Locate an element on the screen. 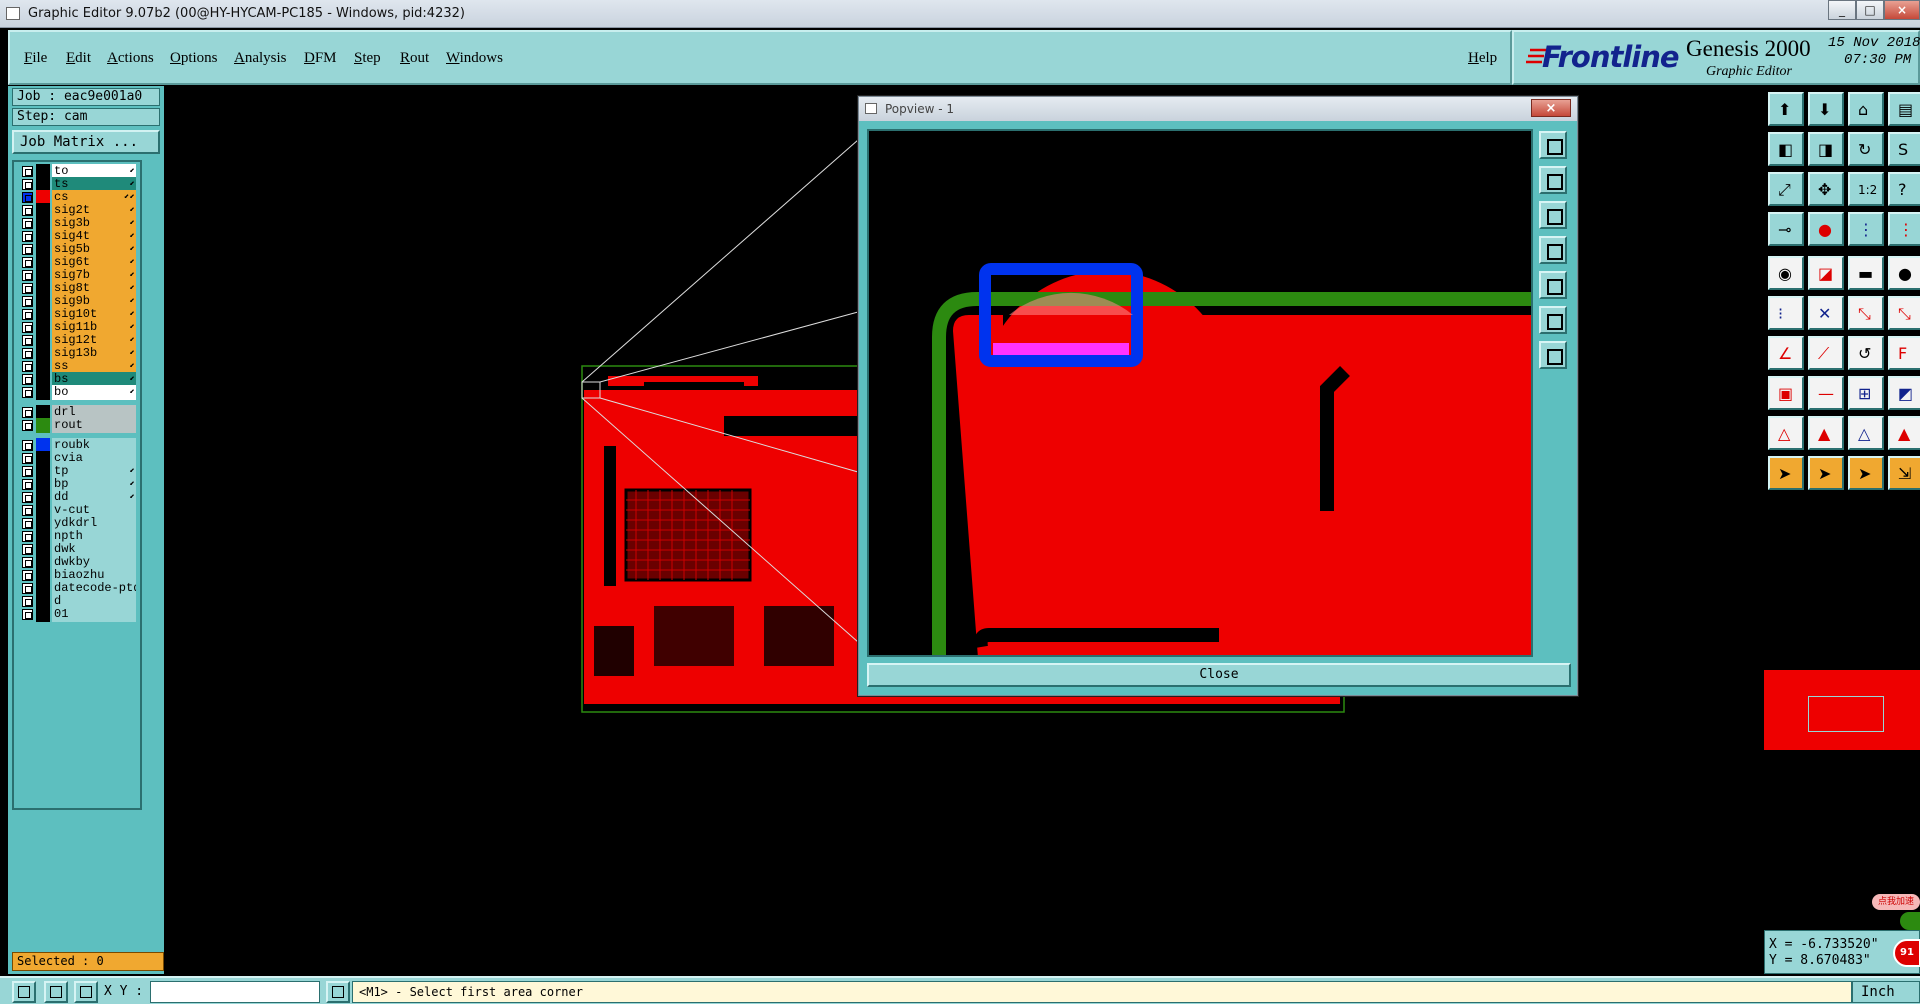 The height and width of the screenshot is (1004, 1920). home-view-icon: ⌂ is located at coordinates (1866, 109).